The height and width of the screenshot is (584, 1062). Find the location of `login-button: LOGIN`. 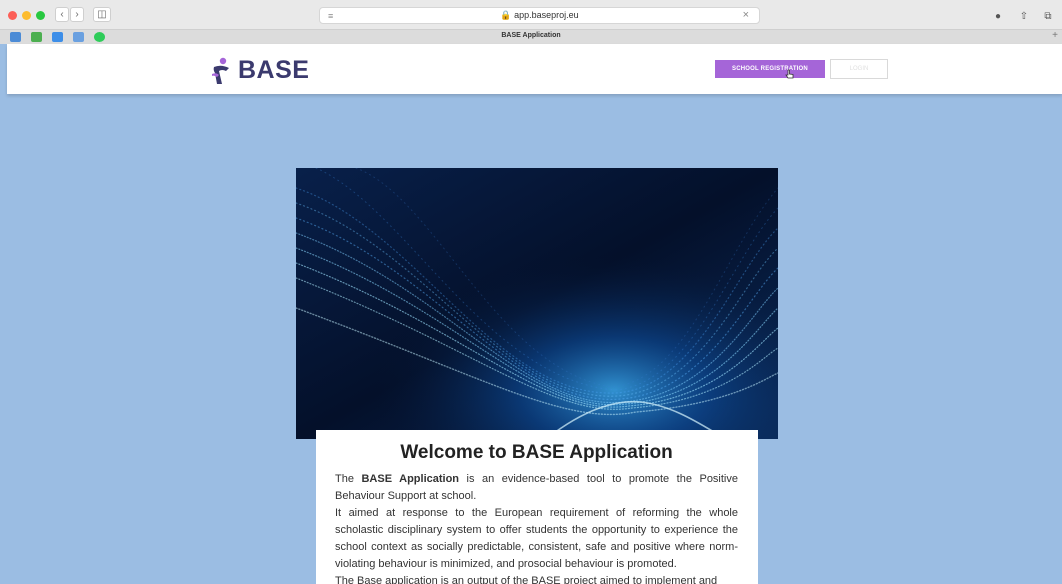

login-button: LOGIN is located at coordinates (859, 69).